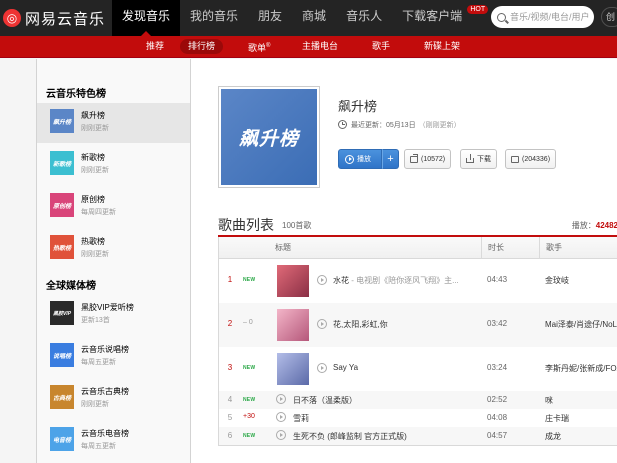 Image resolution: width=617 pixels, height=463 pixels. What do you see at coordinates (581, 436) in the screenshot?
I see `song-artist: 成龙` at bounding box center [581, 436].